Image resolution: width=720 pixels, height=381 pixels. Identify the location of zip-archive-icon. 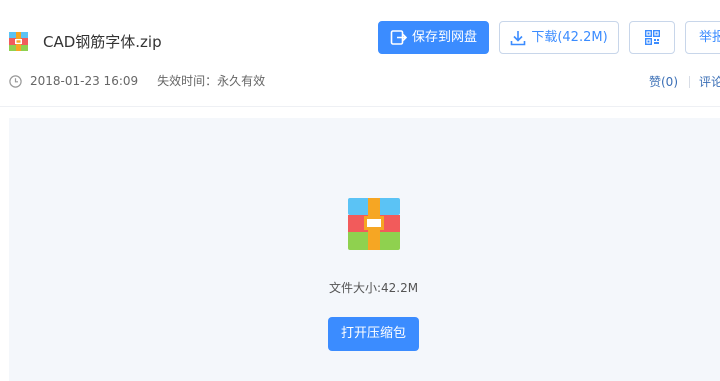
(374, 224).